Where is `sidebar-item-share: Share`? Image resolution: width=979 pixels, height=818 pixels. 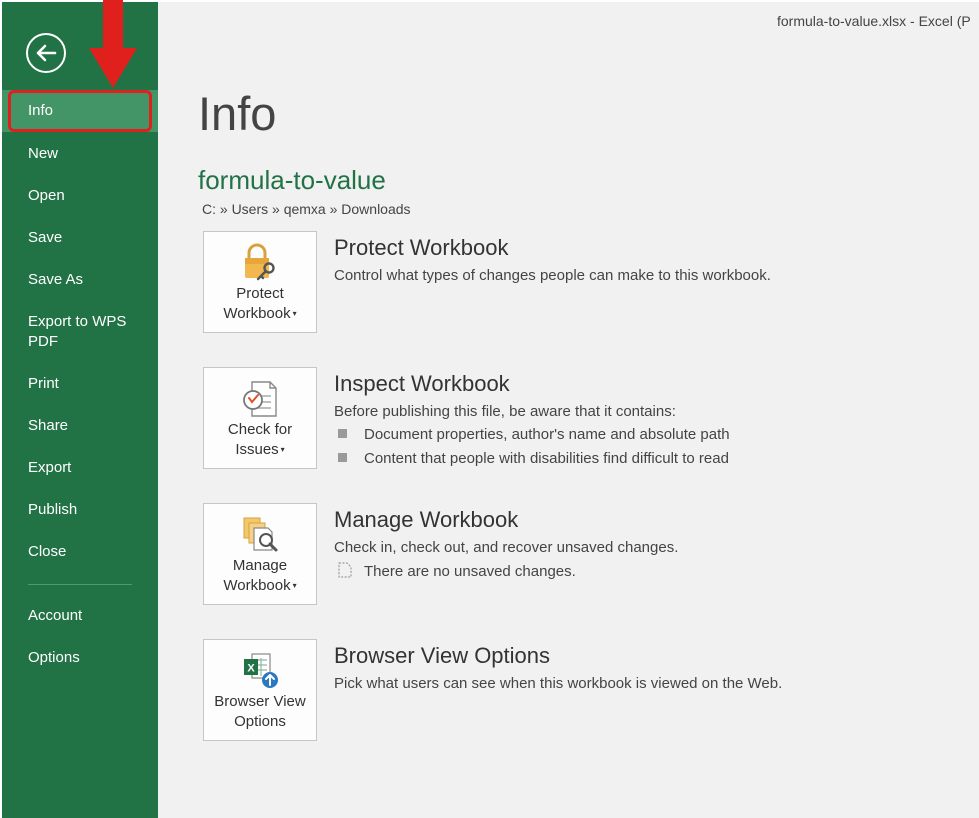 sidebar-item-share: Share is located at coordinates (80, 426).